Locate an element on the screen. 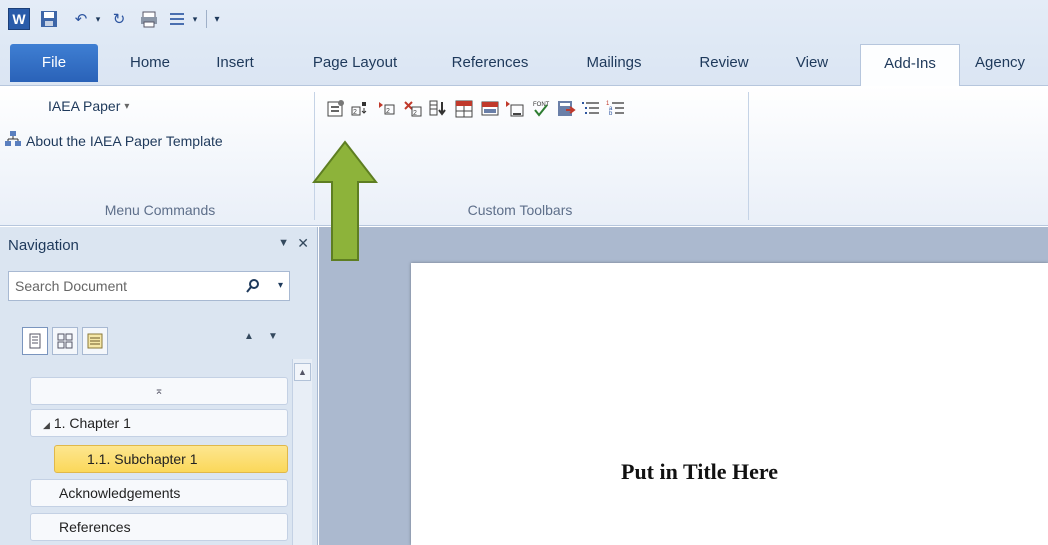 This screenshot has height=545, width=1048. browse-pages-icon is located at coordinates (65, 341).